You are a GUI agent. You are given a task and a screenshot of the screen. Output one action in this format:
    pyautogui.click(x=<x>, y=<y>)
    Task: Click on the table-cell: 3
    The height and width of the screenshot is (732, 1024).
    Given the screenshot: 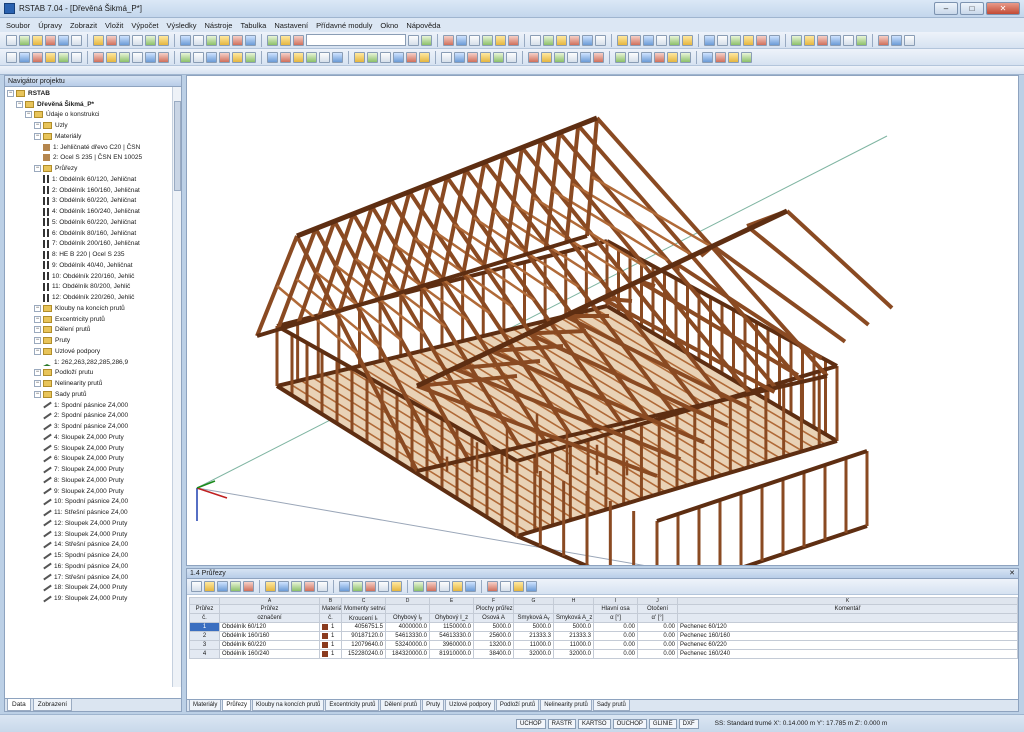 What is the action you would take?
    pyautogui.click(x=204, y=645)
    